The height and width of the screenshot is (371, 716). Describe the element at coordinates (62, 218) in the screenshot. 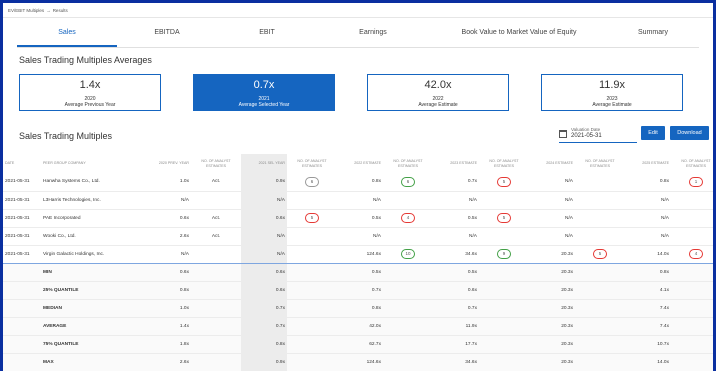

I see `company-cell: PAE Incorporated` at that location.